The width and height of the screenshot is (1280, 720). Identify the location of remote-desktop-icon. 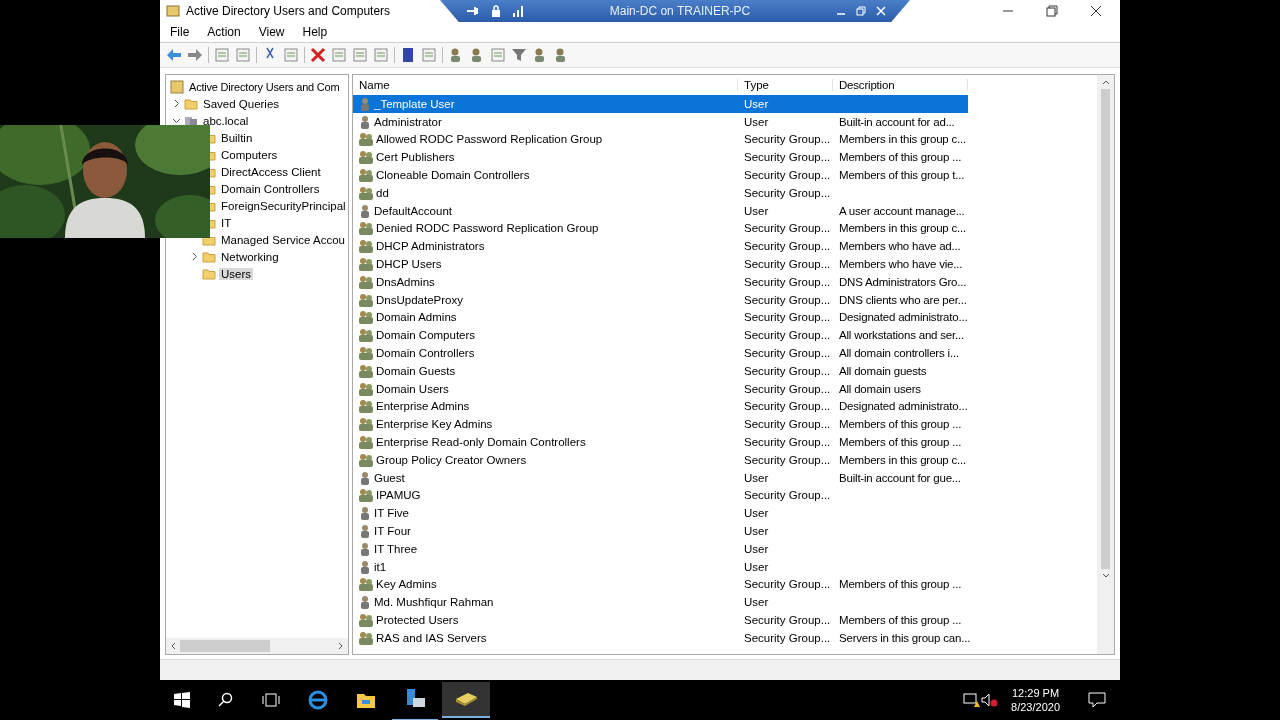
(466, 700).